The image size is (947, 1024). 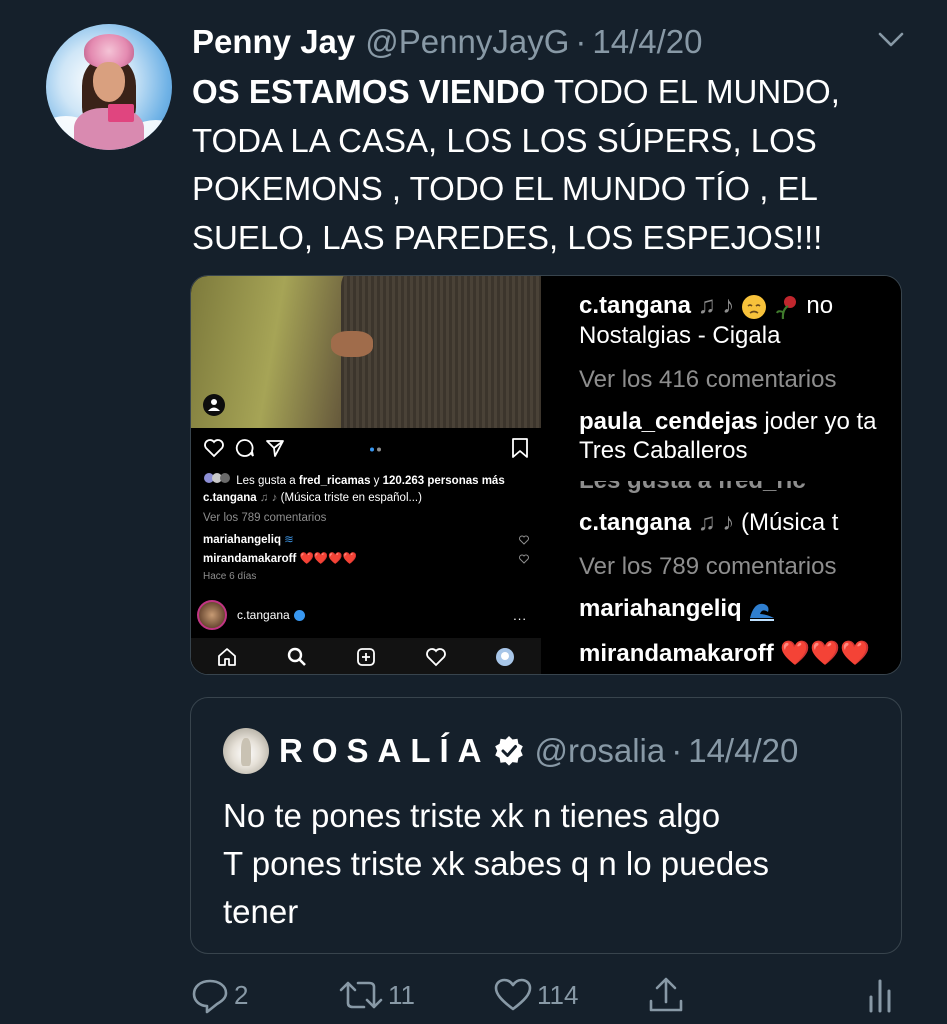 What do you see at coordinates (762, 612) in the screenshot?
I see `wave-icon` at bounding box center [762, 612].